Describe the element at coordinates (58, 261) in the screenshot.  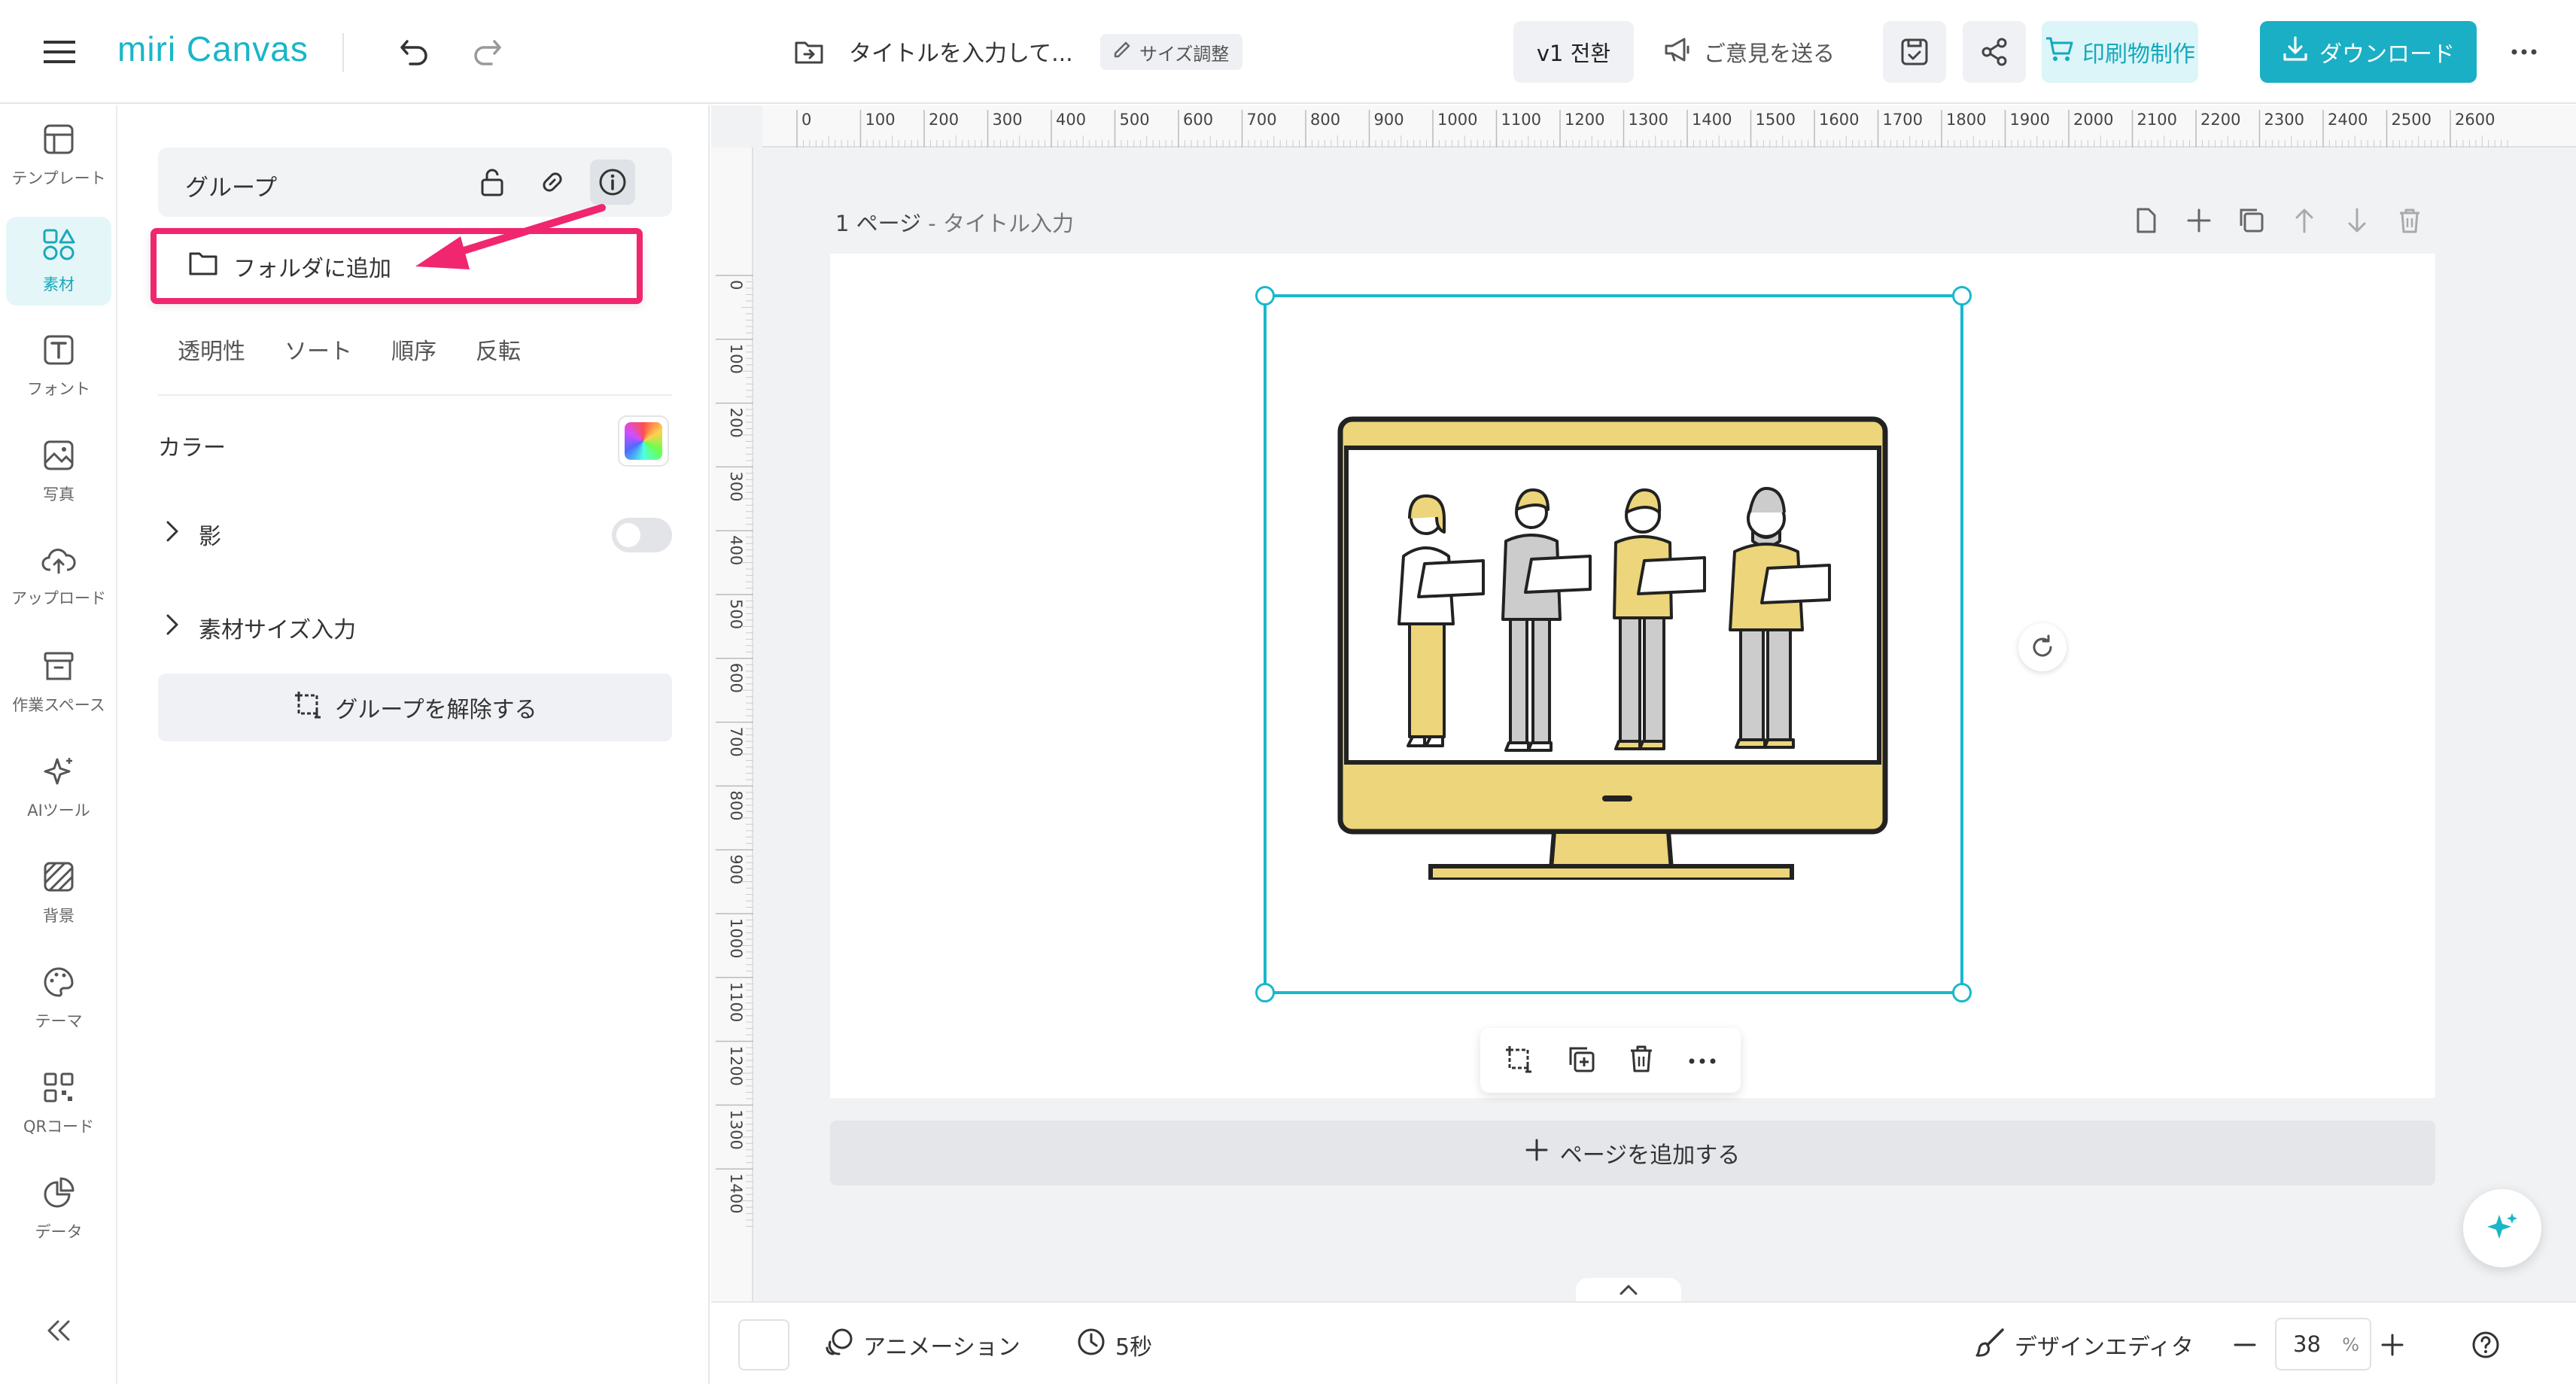
I see `rail-item-elements: 素材` at that location.